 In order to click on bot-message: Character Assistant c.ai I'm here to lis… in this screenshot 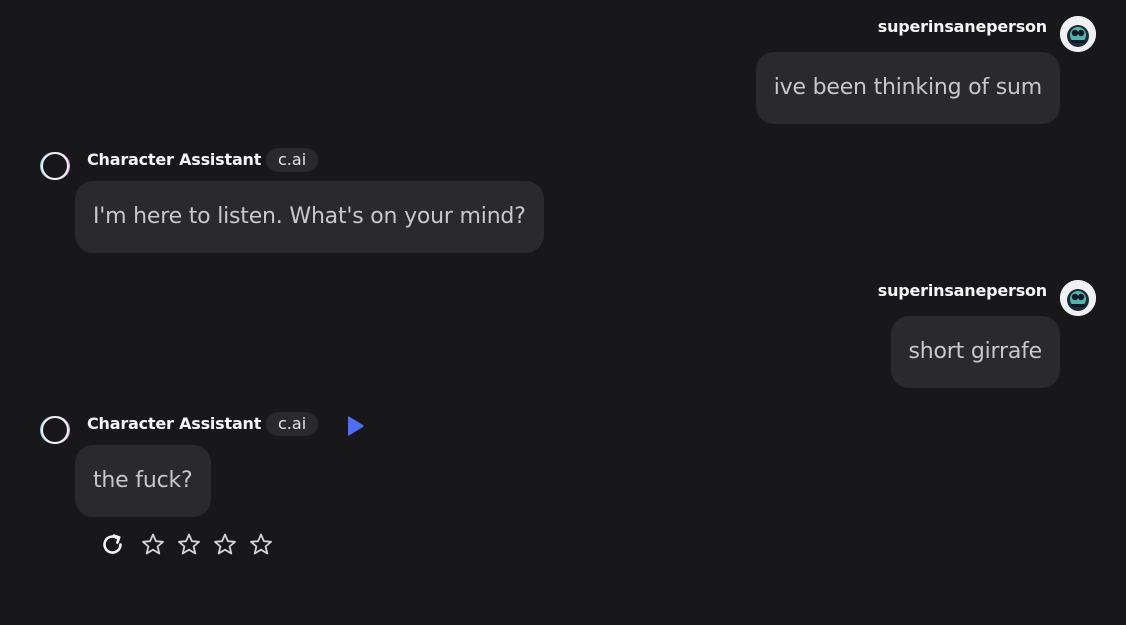, I will do `click(340, 204)`.